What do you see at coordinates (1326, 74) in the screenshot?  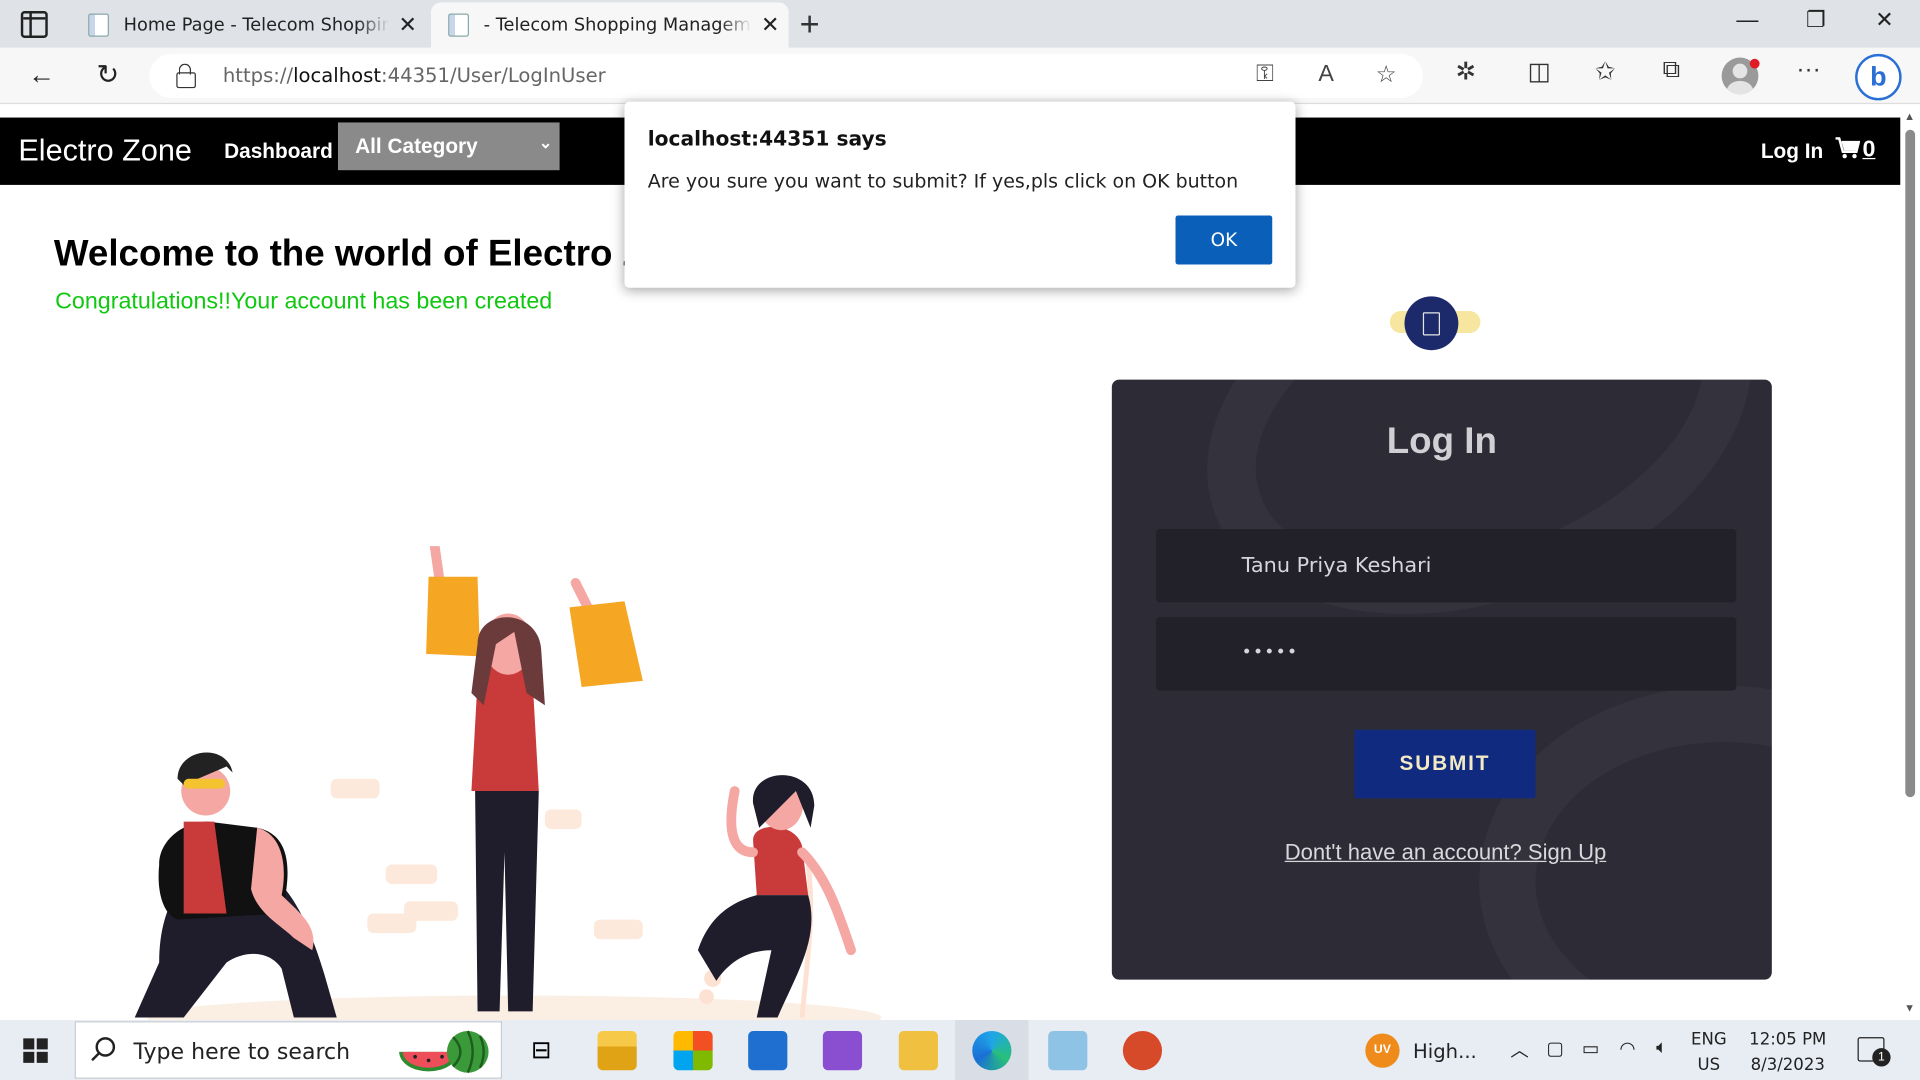 I see `read-aloud-icon: A` at bounding box center [1326, 74].